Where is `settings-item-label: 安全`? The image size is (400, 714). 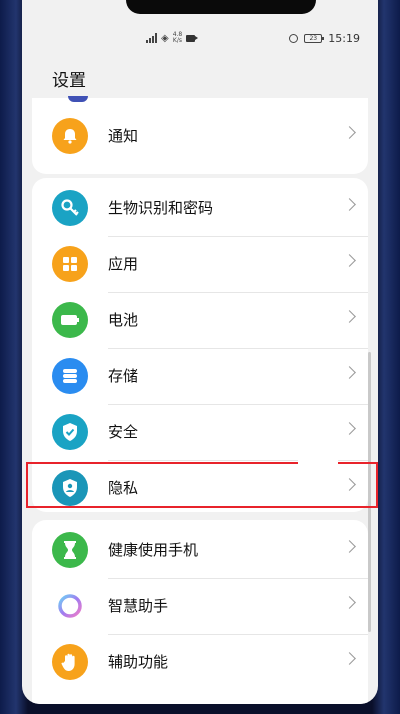 settings-item-label: 安全 is located at coordinates (123, 432).